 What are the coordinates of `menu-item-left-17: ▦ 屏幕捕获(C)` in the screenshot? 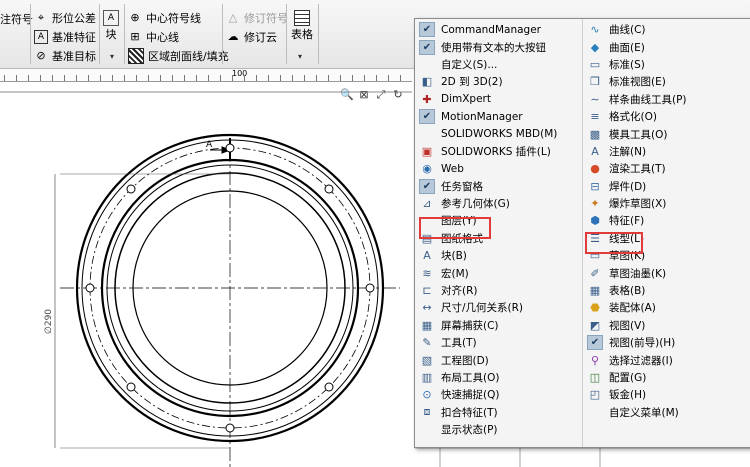 It's located at (499, 325).